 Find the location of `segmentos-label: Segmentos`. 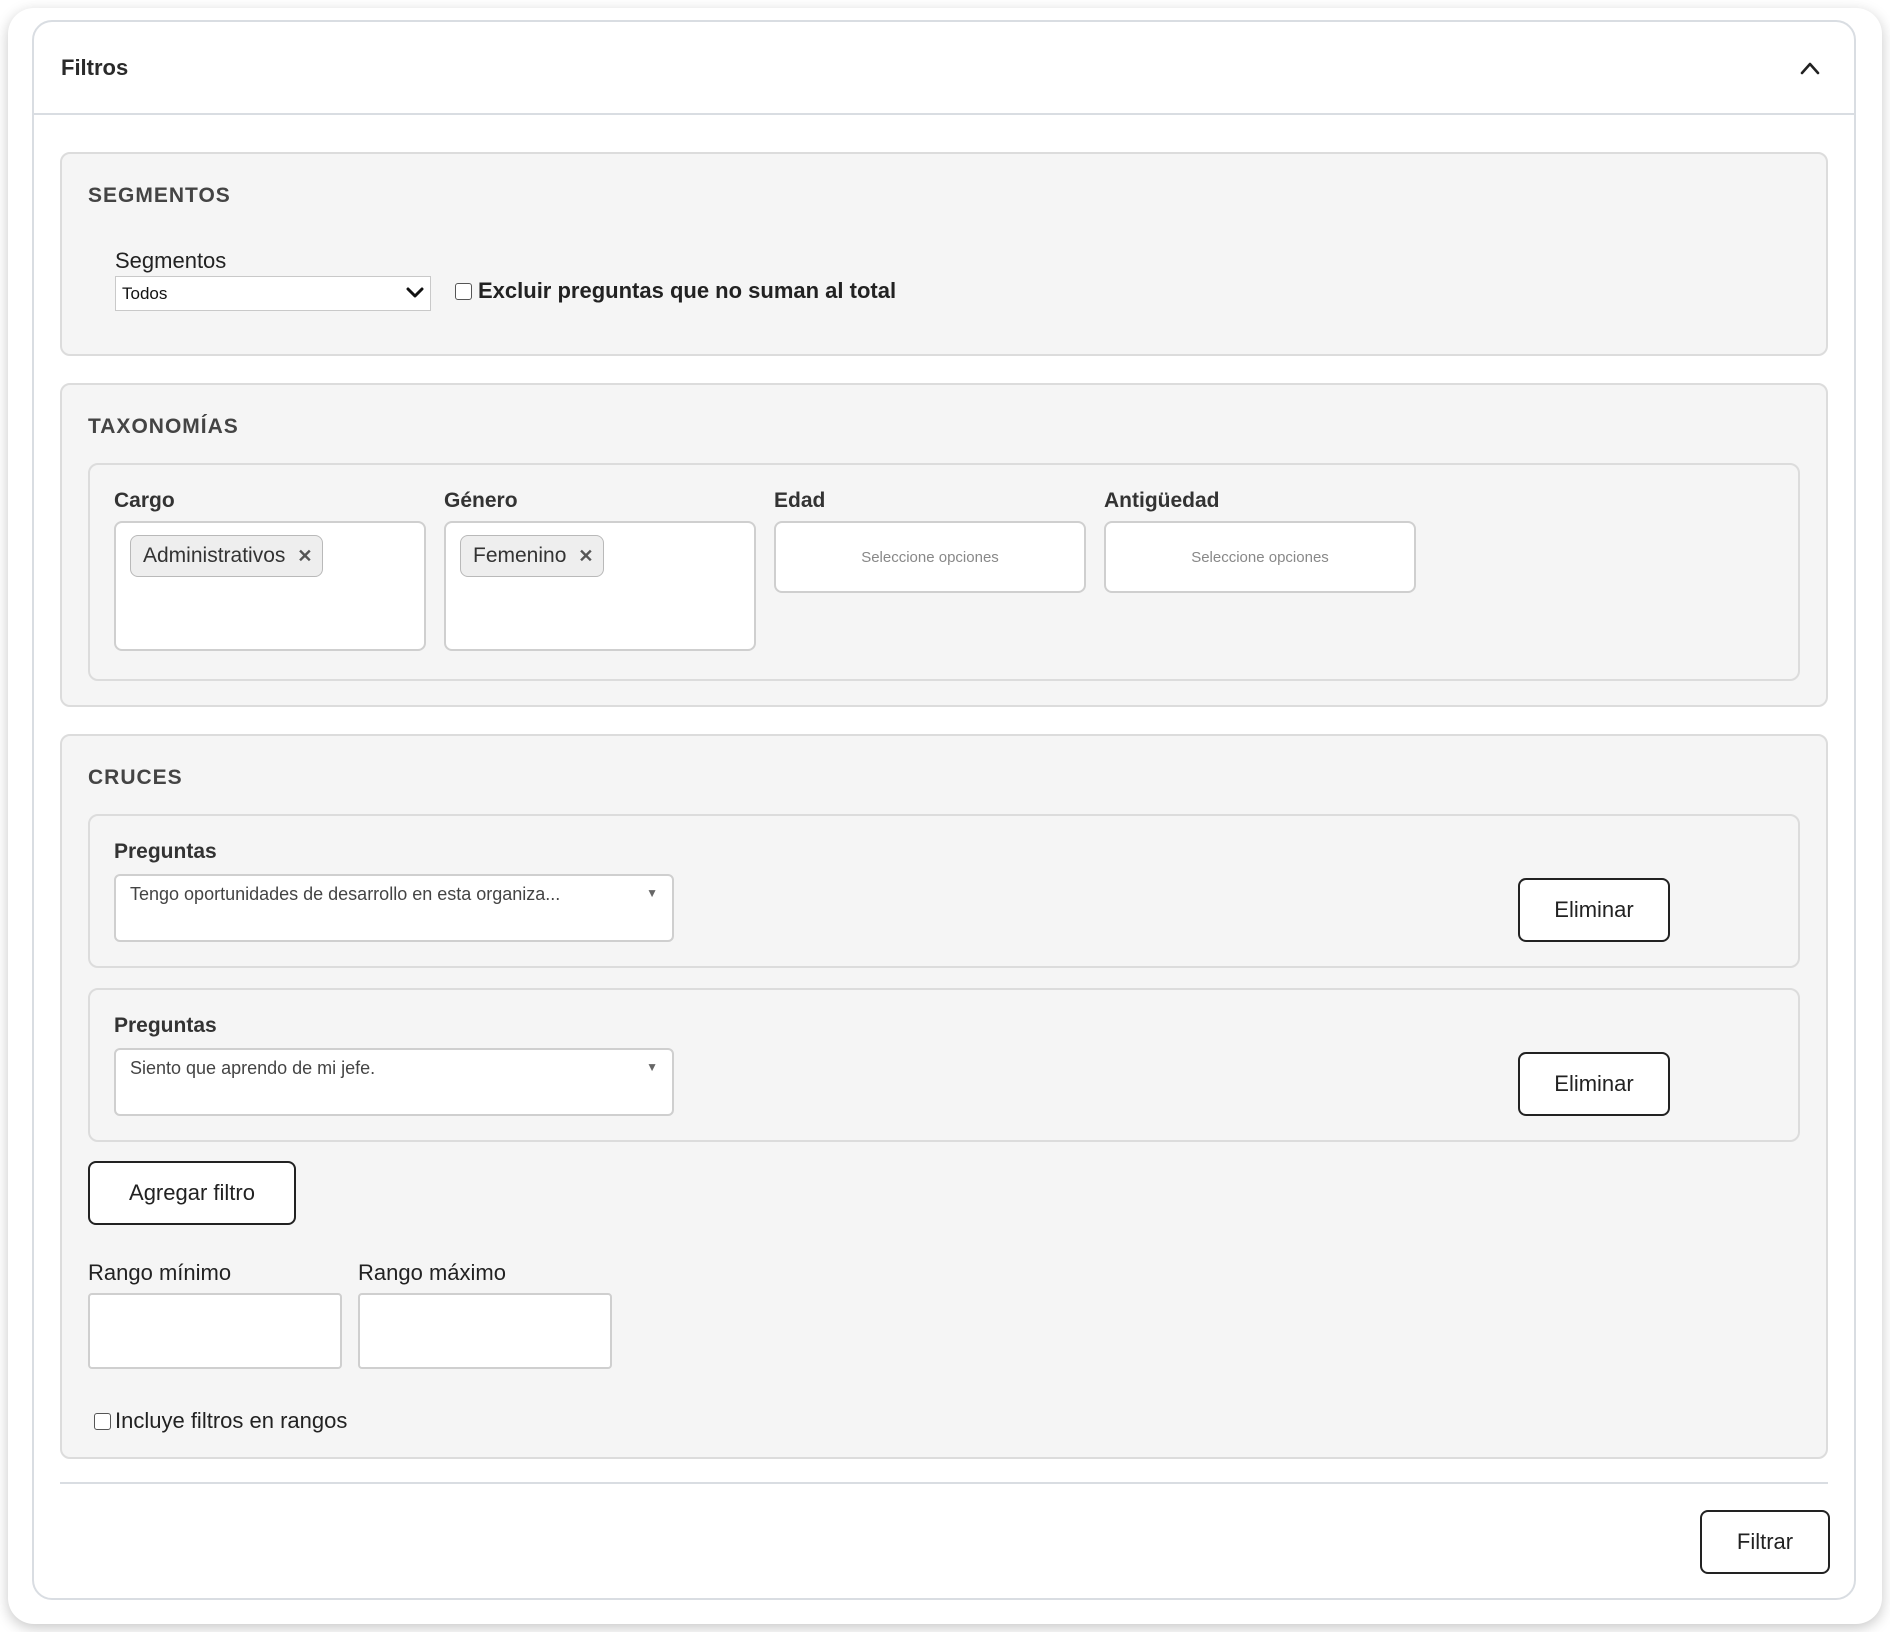

segmentos-label: Segmentos is located at coordinates (171, 260).